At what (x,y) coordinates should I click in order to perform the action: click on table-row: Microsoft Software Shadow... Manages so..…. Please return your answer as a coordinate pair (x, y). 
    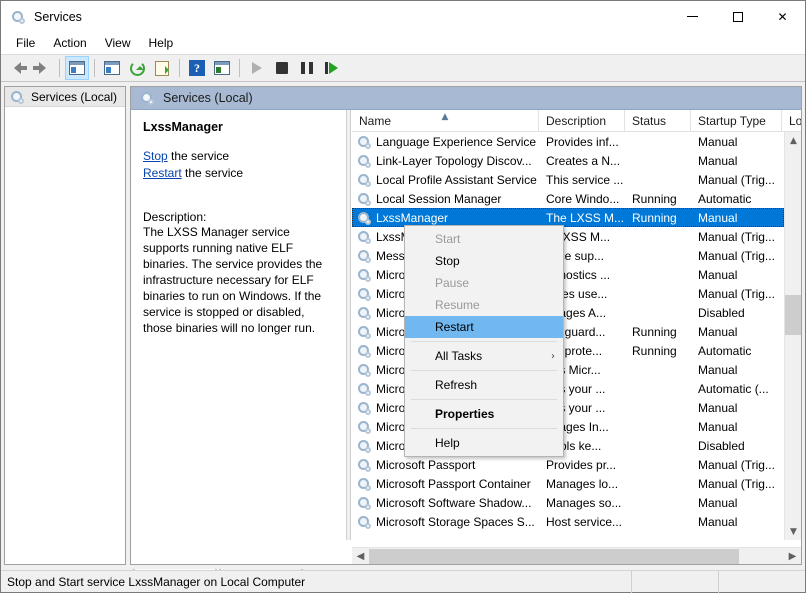
    Looking at the image, I should click on (576, 502).